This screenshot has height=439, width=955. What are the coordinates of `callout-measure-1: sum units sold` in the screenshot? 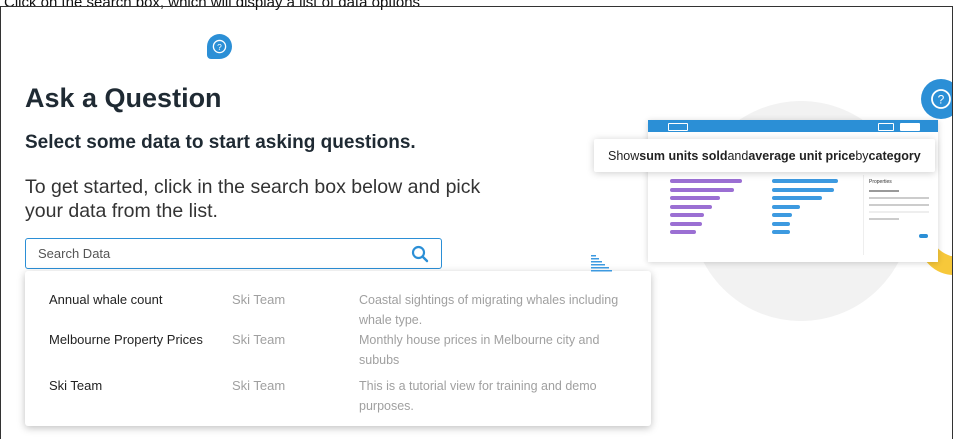 It's located at (683, 155).